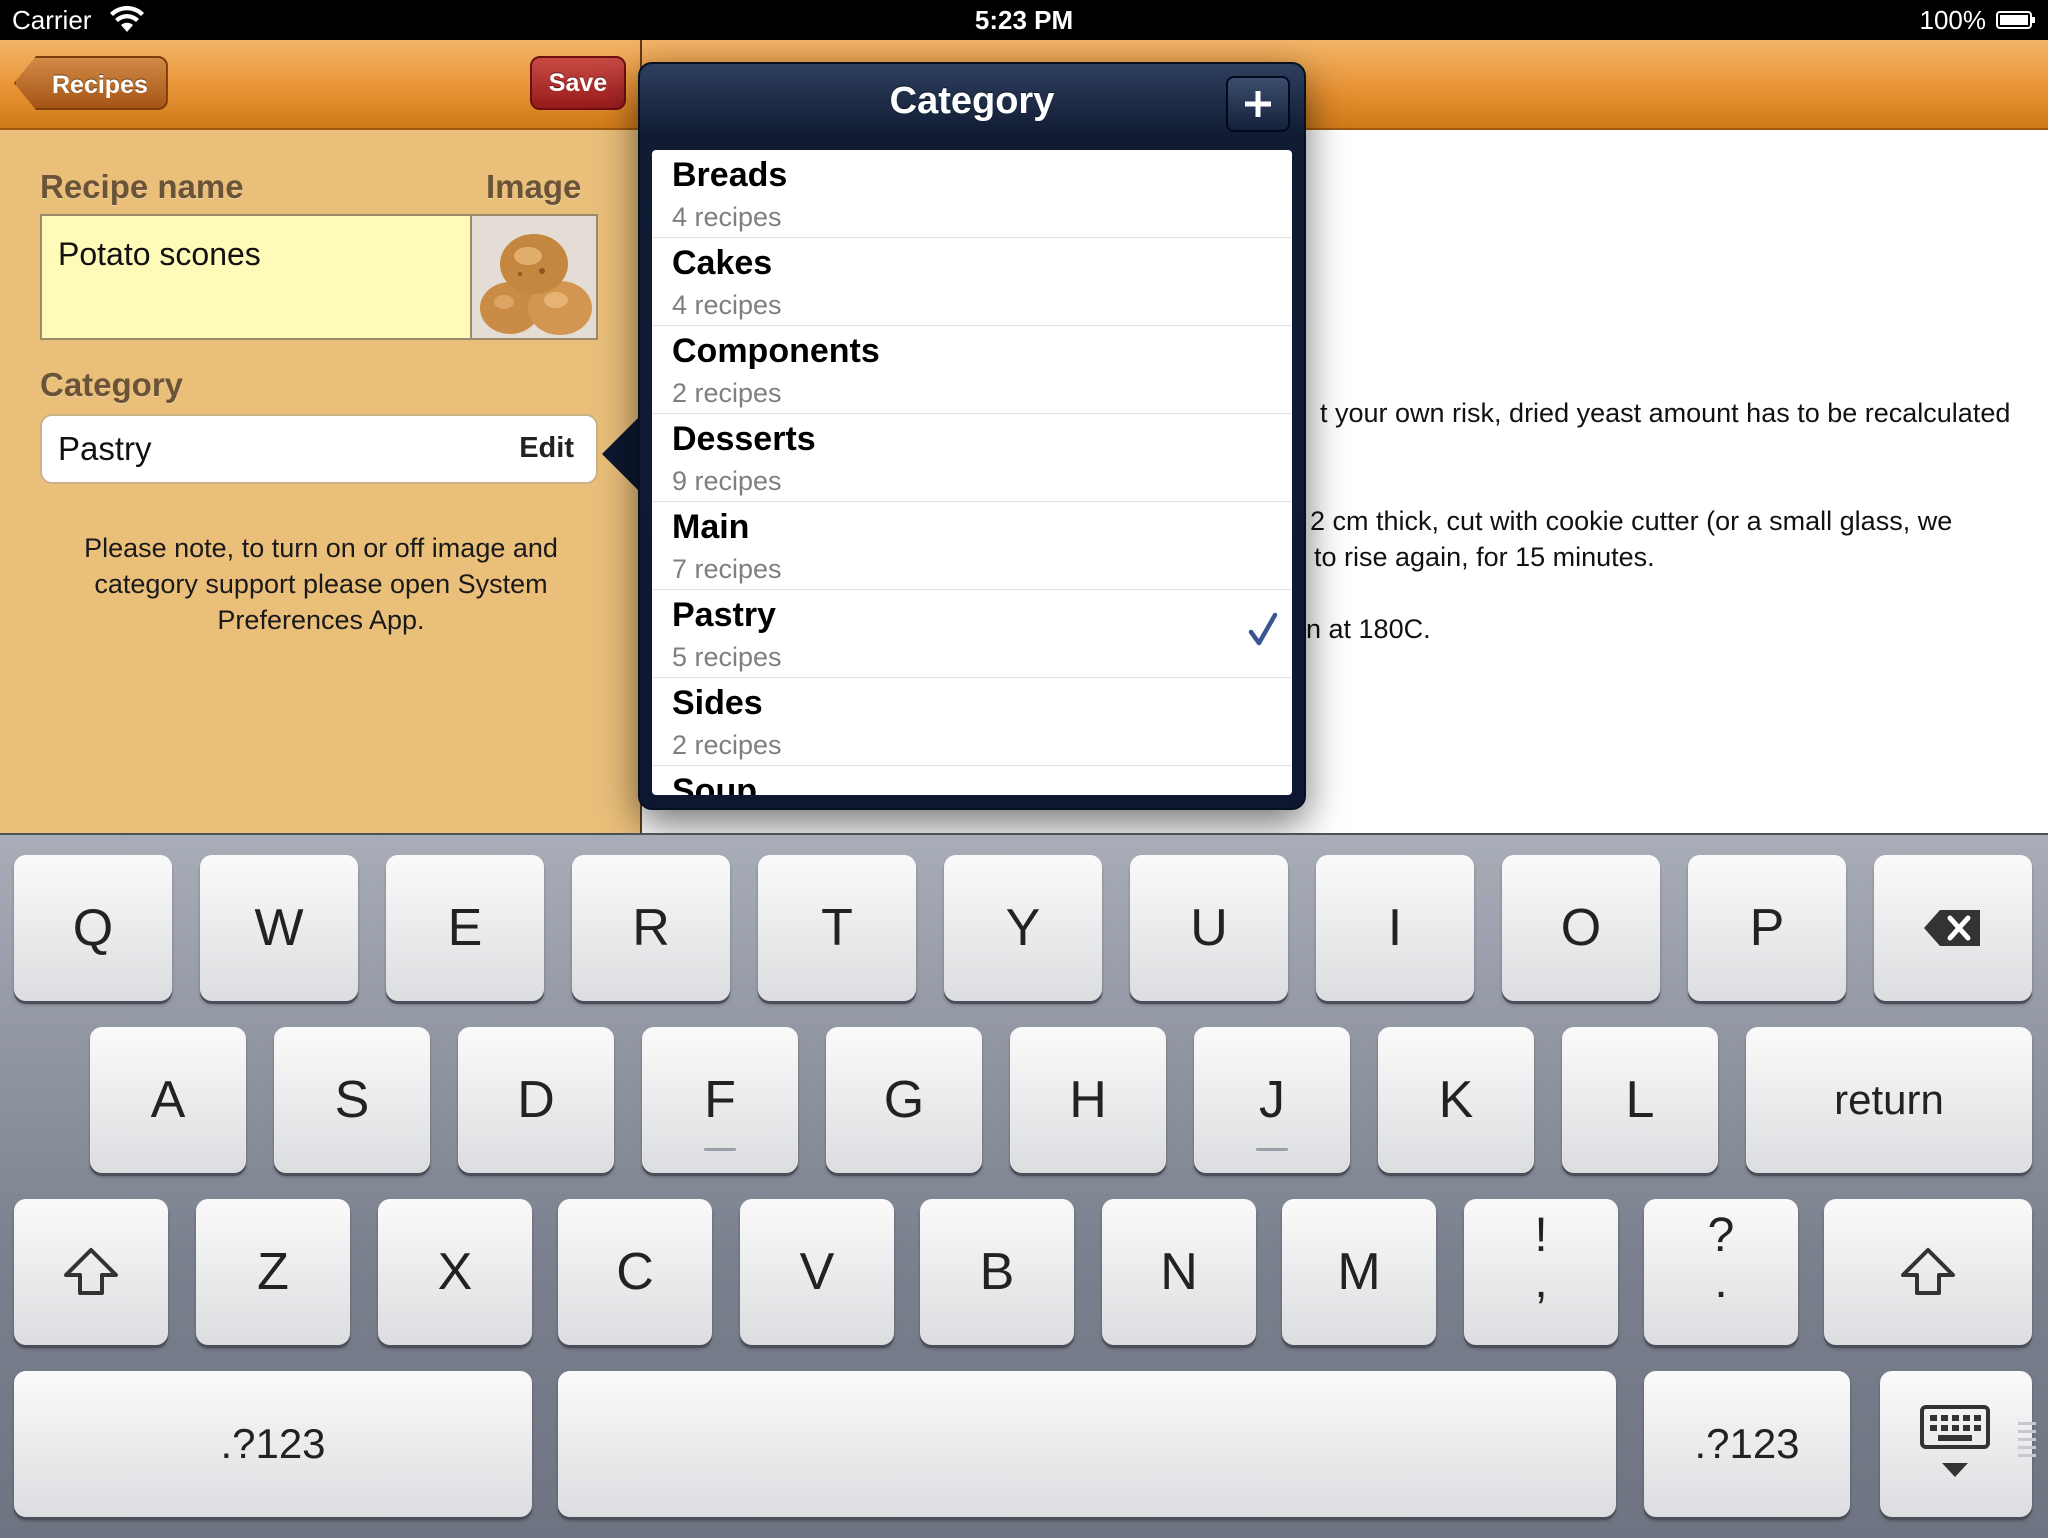 The image size is (2048, 1538). I want to click on key-i: I, so click(1395, 928).